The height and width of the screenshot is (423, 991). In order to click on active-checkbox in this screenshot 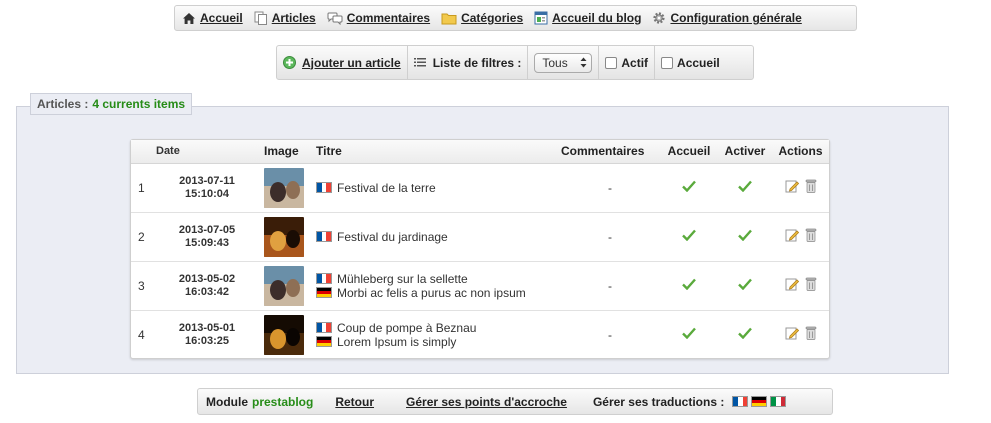, I will do `click(611, 62)`.